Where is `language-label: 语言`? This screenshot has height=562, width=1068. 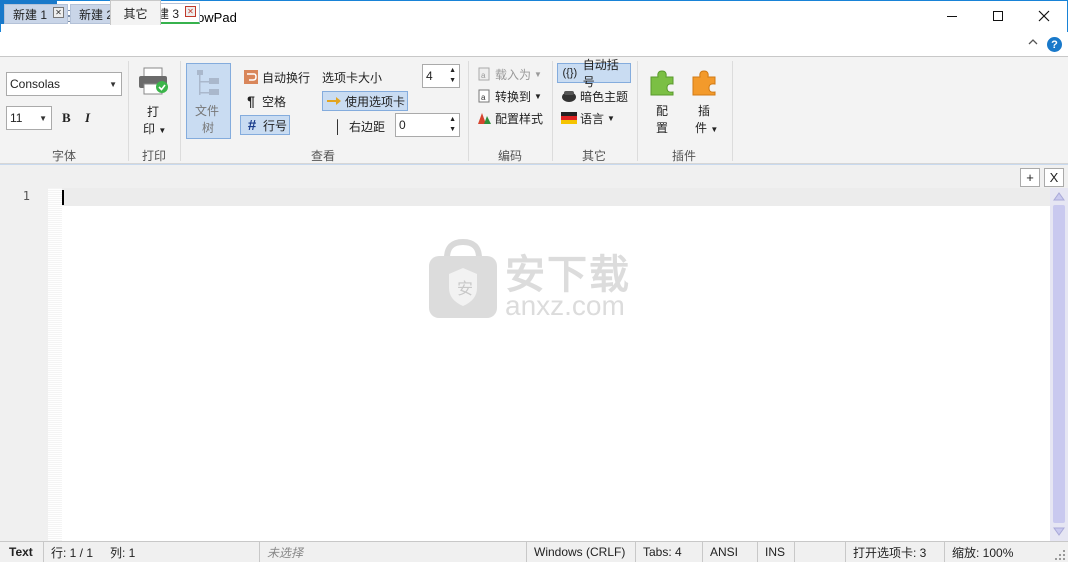
language-label: 语言 is located at coordinates (592, 118).